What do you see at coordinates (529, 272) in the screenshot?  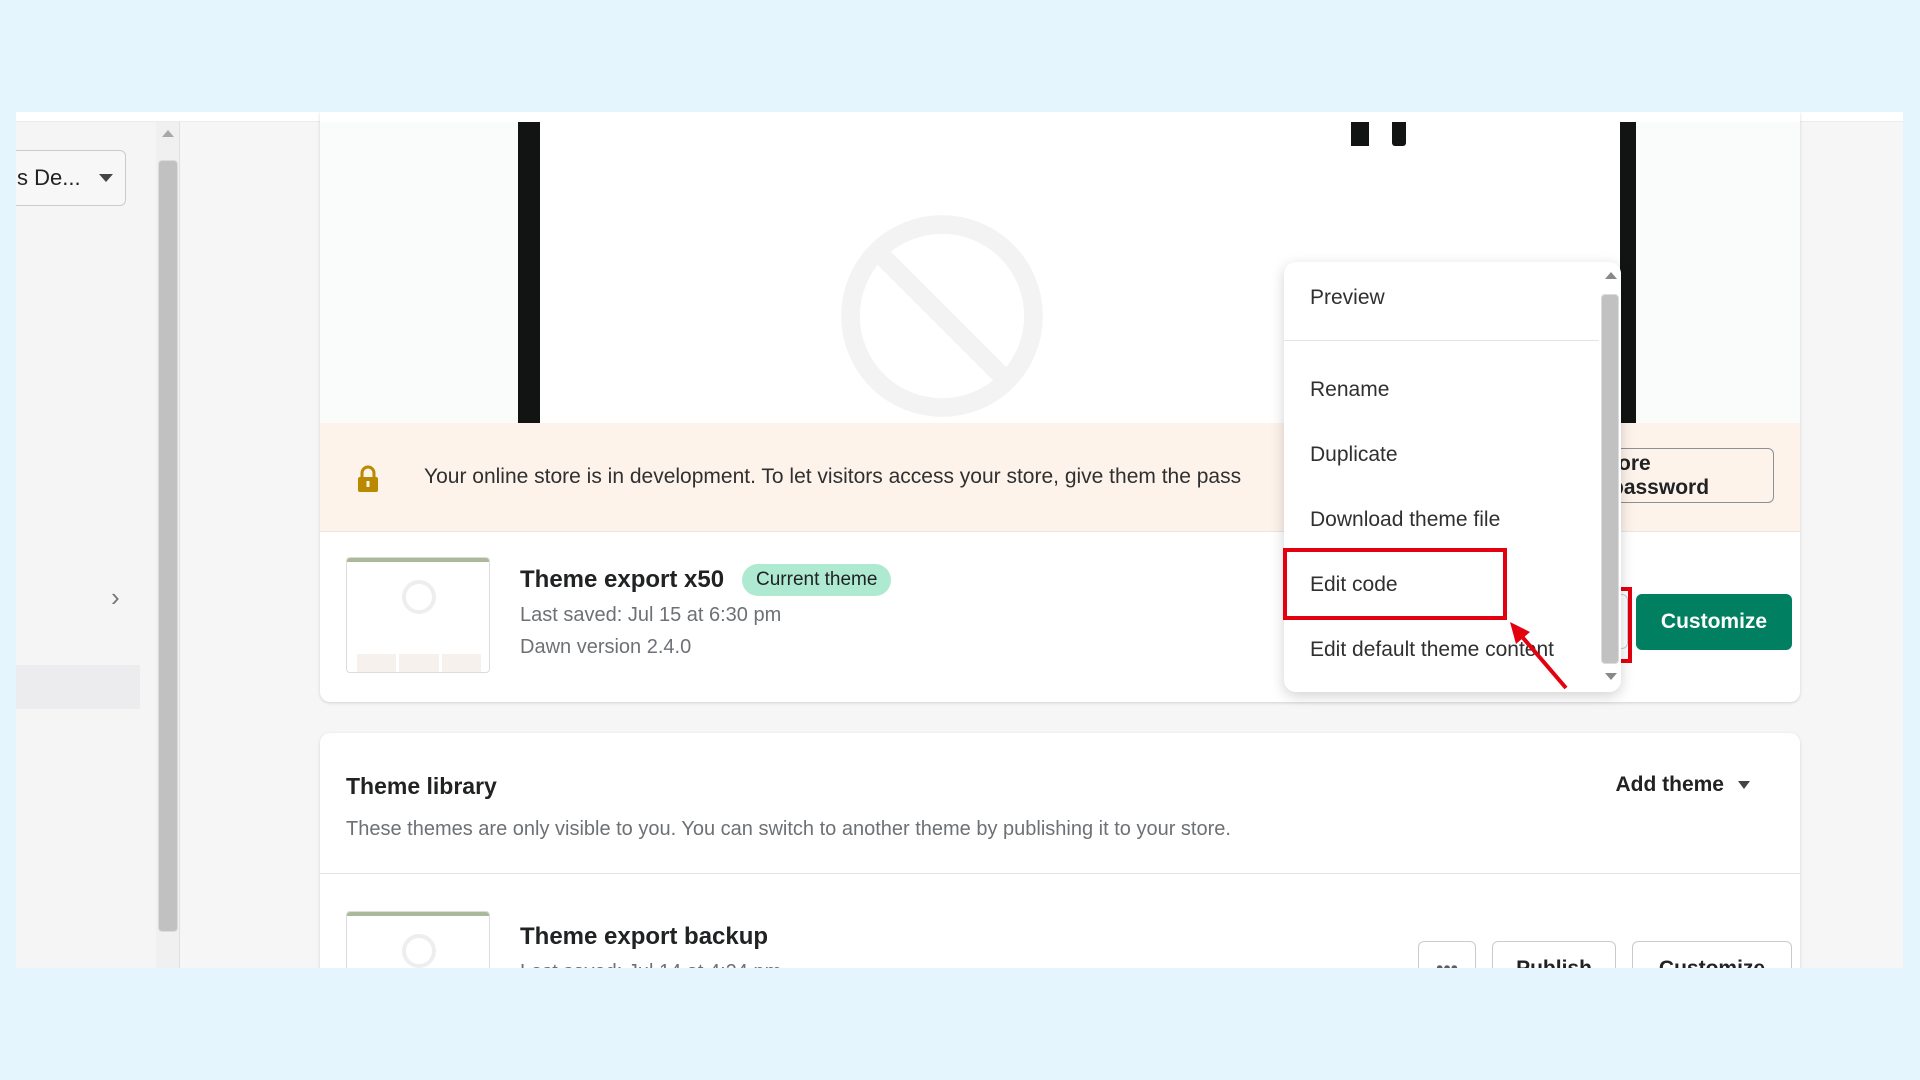 I see `device-frame-left` at bounding box center [529, 272].